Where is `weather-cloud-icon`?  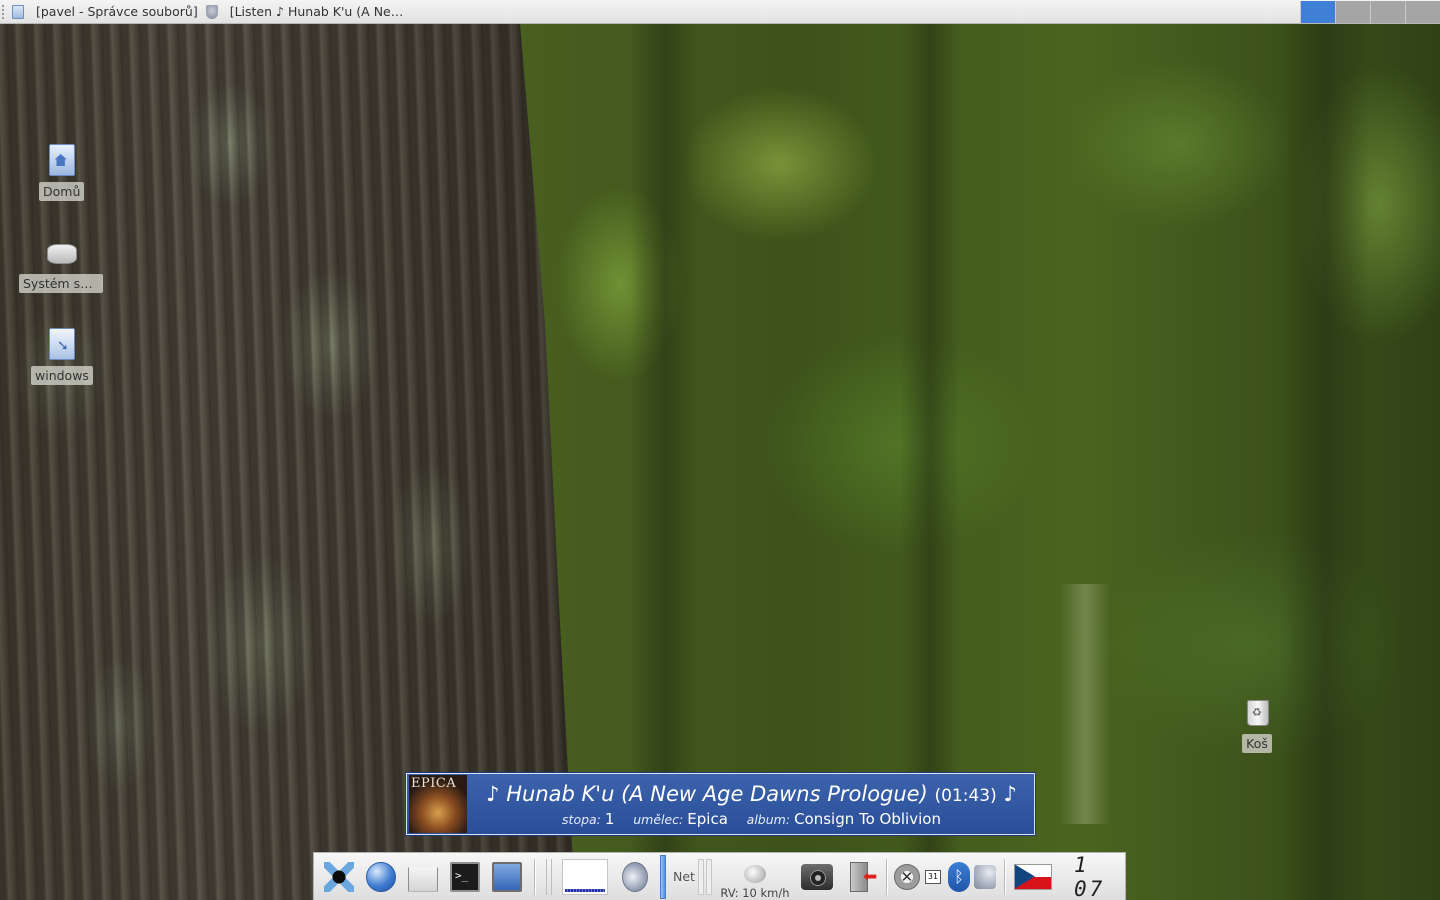
weather-cloud-icon is located at coordinates (754, 873).